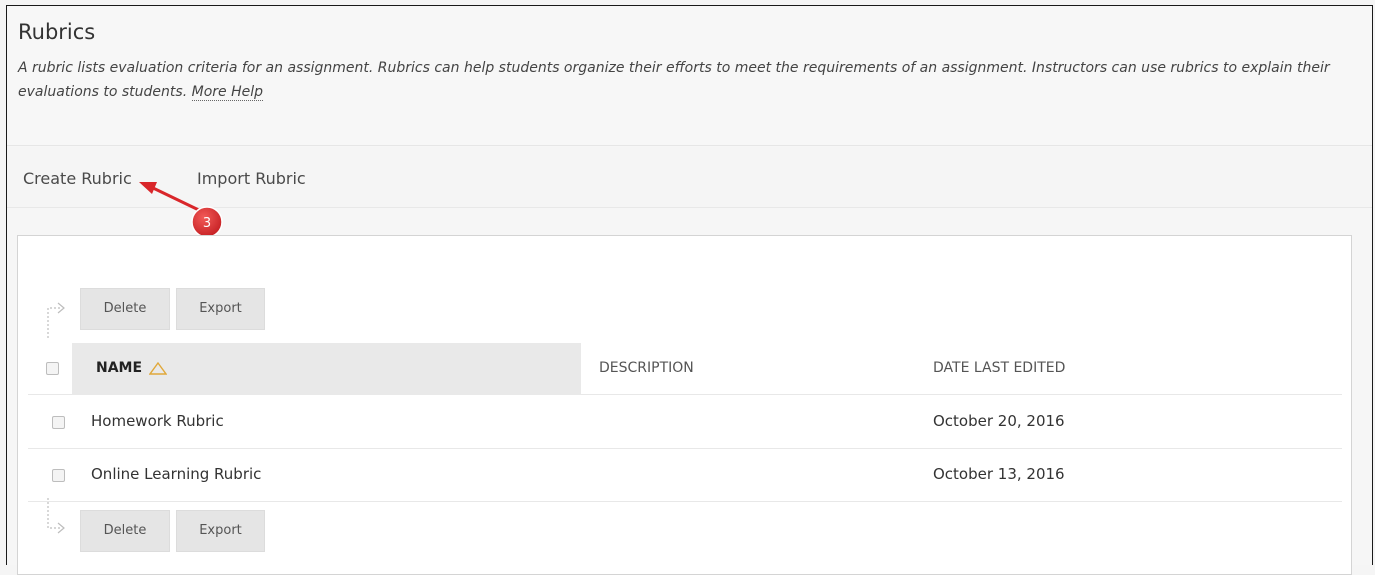  What do you see at coordinates (227, 92) in the screenshot?
I see `more-help-link: More Help` at bounding box center [227, 92].